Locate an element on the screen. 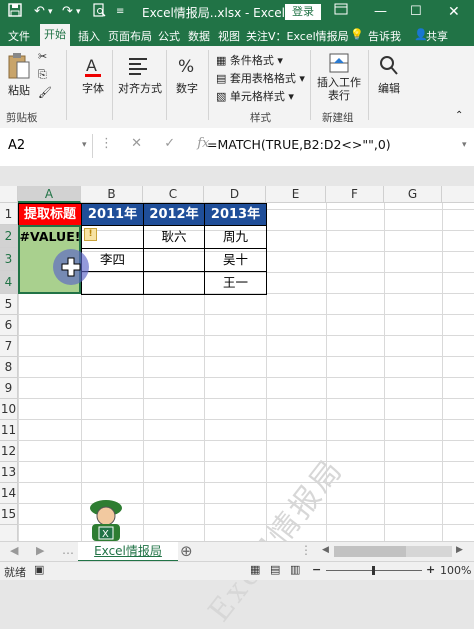 Image resolution: width=474 pixels, height=629 pixels. horizontal-scrollbar is located at coordinates (393, 551).